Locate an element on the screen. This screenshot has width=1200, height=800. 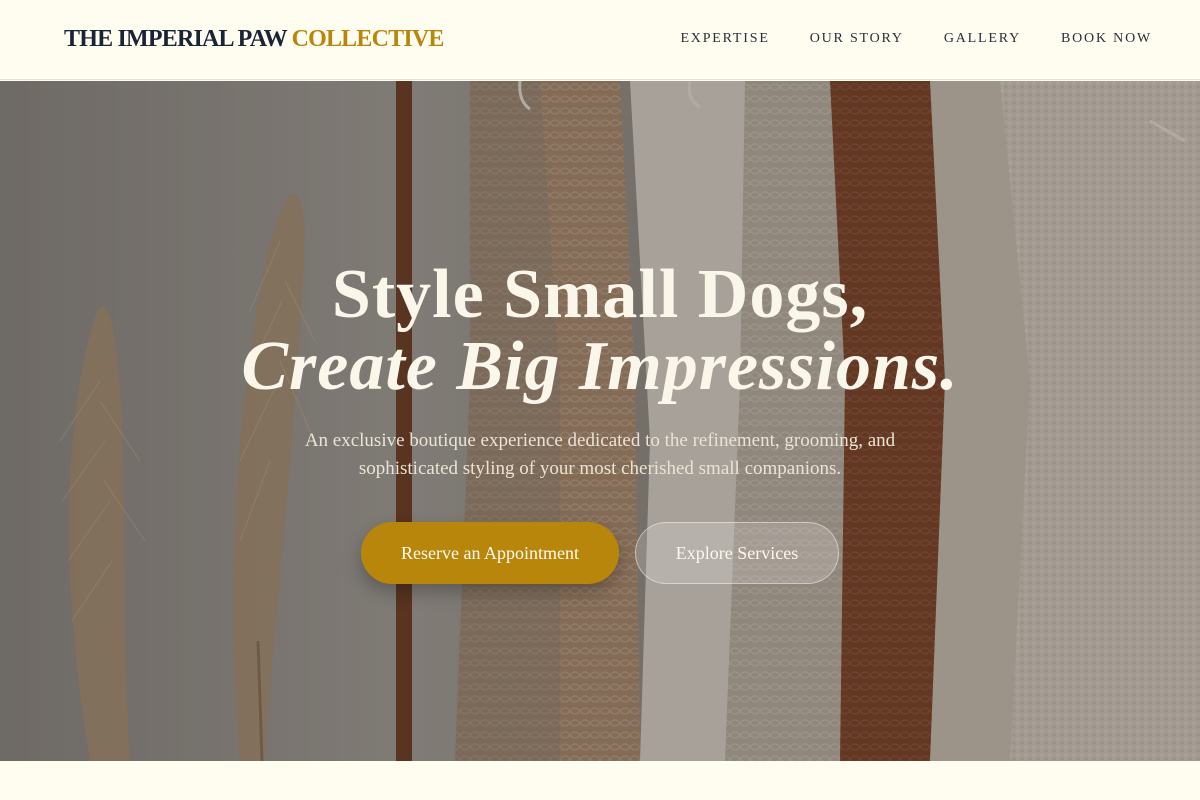
headline-line-1: Style Small Dogs, is located at coordinates (600, 294).